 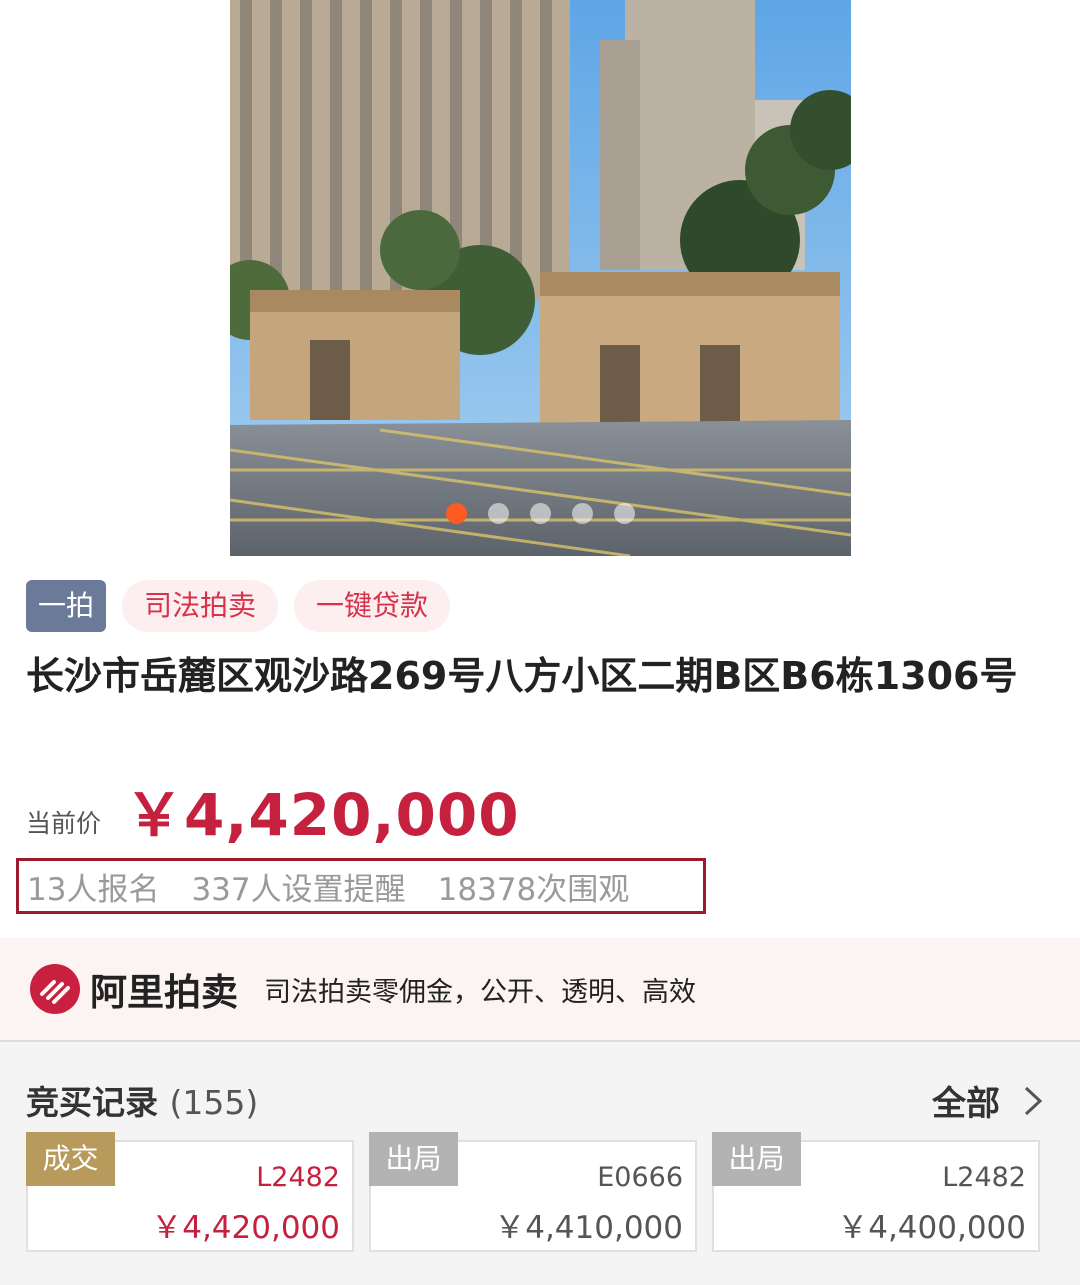 I want to click on ali-auction-banner: 阿里拍卖 司法拍卖零佣金，公开、透明、高效, so click(x=540, y=989).